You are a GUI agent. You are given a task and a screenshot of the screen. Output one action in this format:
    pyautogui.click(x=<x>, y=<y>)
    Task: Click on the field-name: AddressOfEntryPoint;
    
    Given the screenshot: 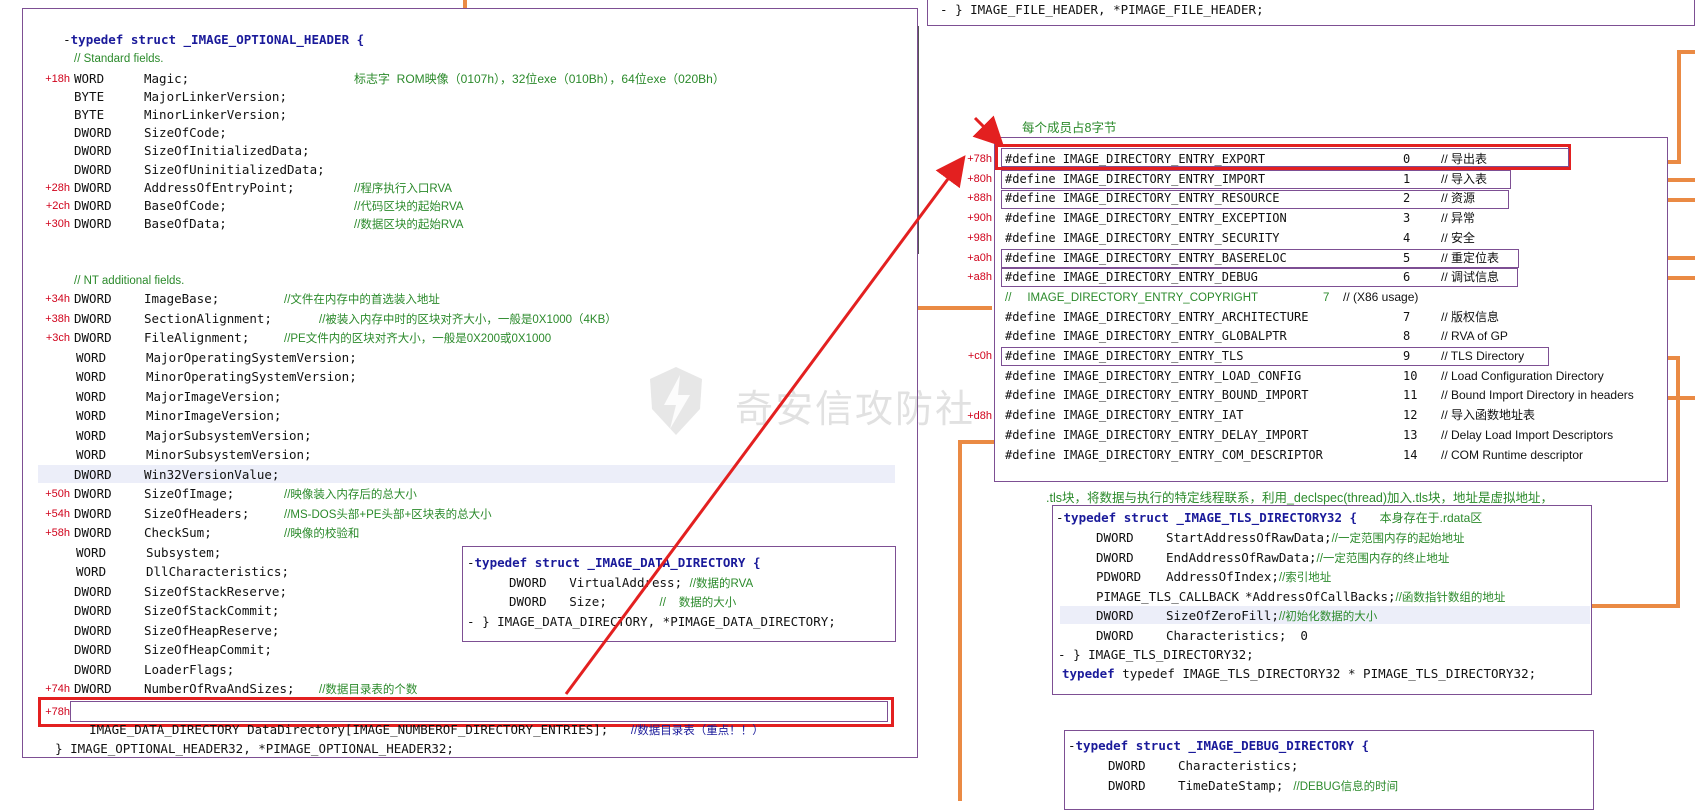 What is the action you would take?
    pyautogui.click(x=219, y=187)
    